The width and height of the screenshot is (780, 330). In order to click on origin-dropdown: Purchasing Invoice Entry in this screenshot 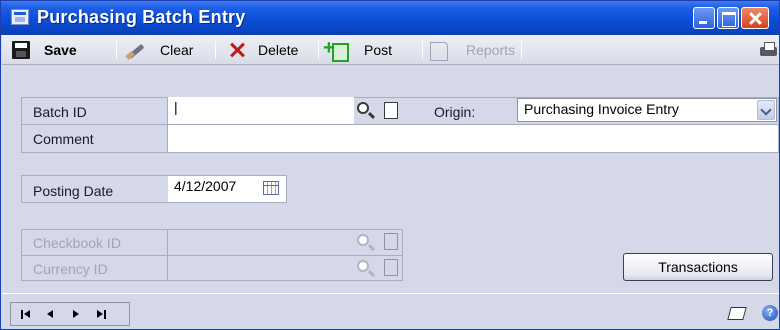, I will do `click(647, 110)`.